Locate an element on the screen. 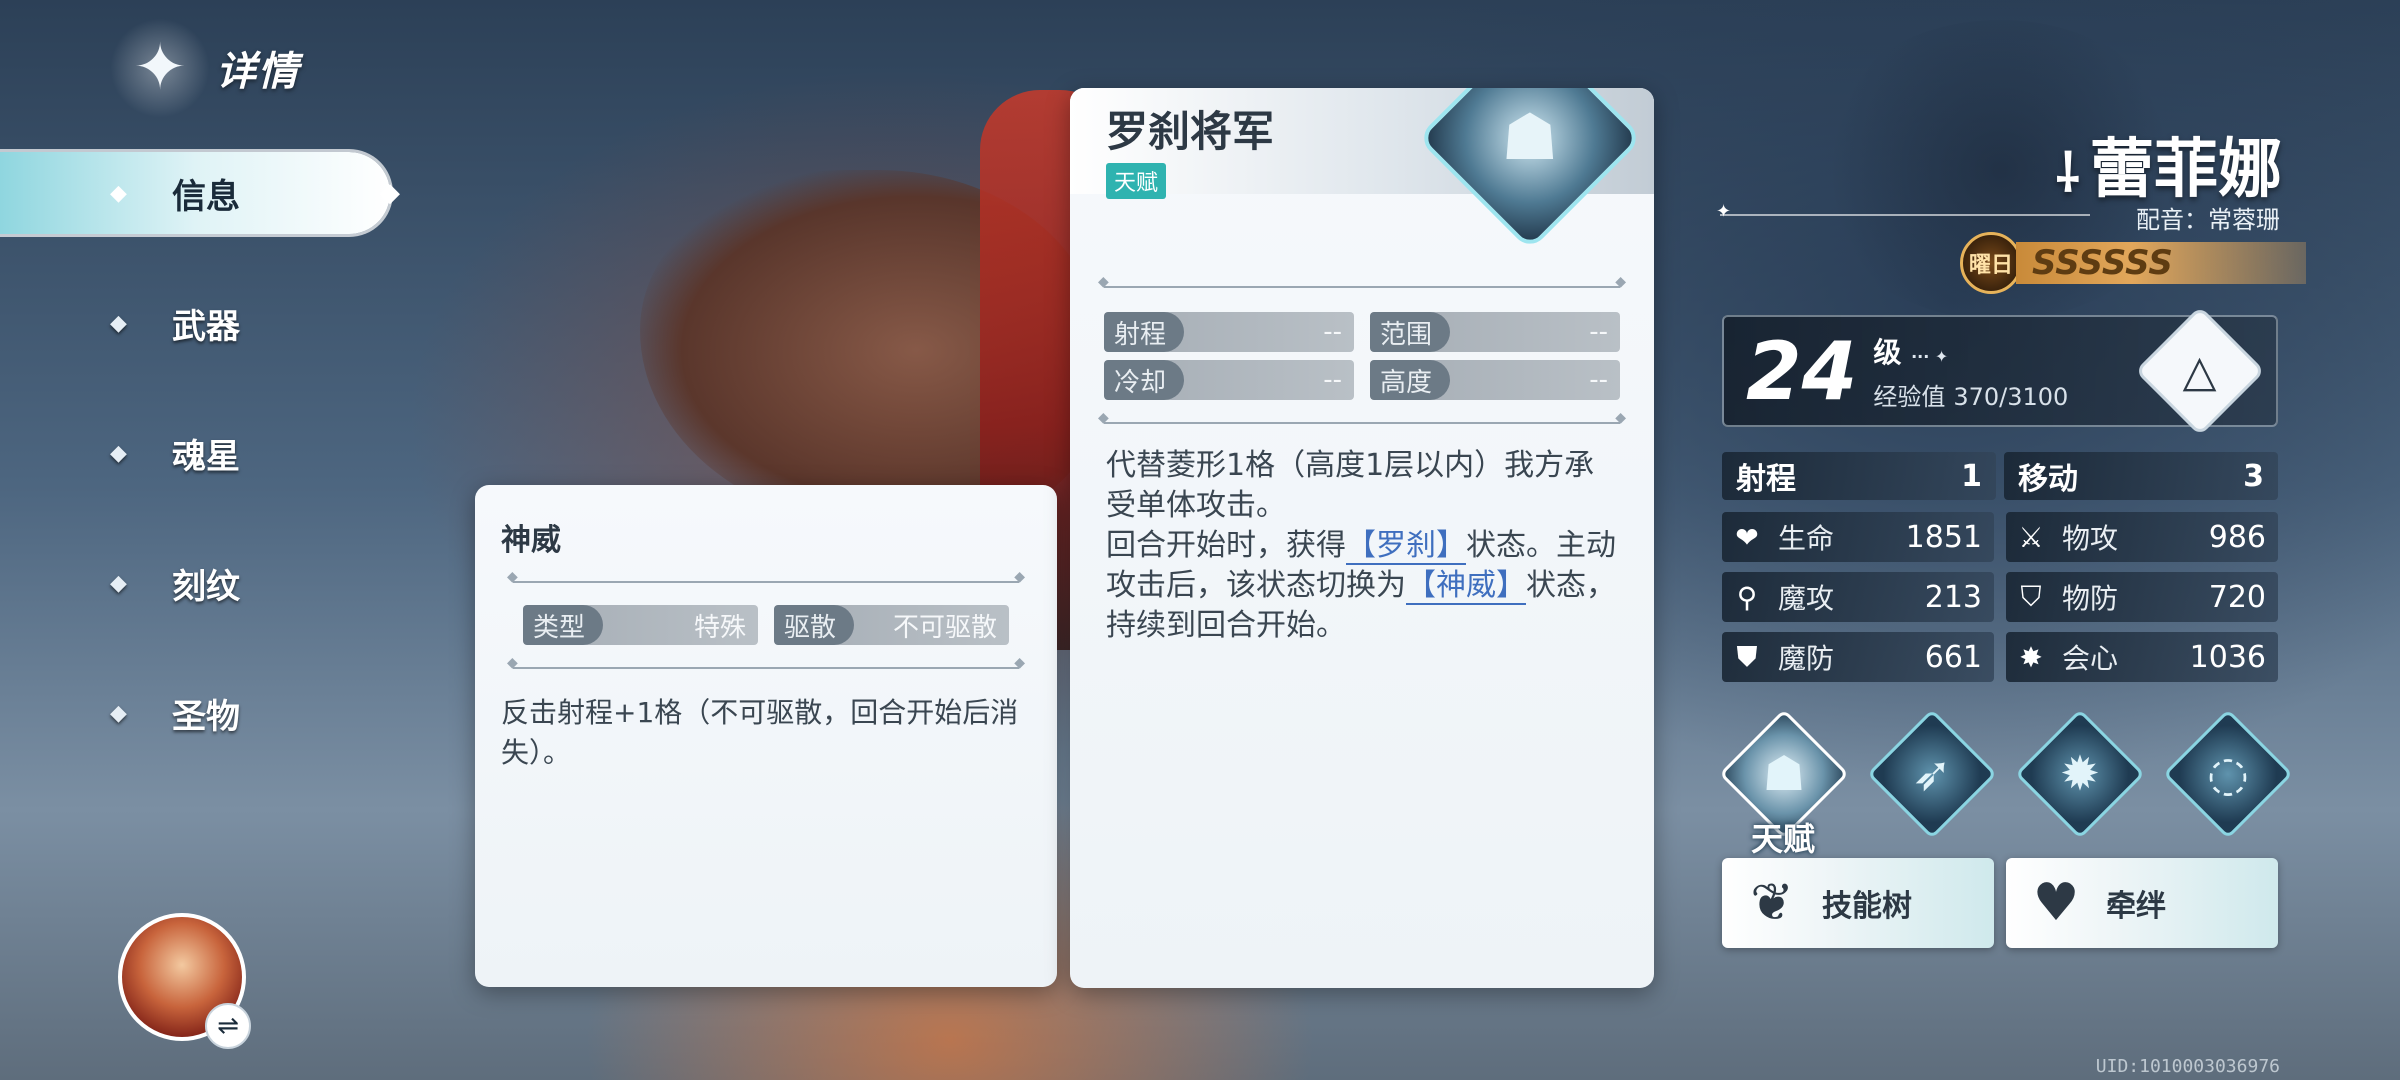  stat-crit: ✸ 会心 1036 is located at coordinates (2142, 657).